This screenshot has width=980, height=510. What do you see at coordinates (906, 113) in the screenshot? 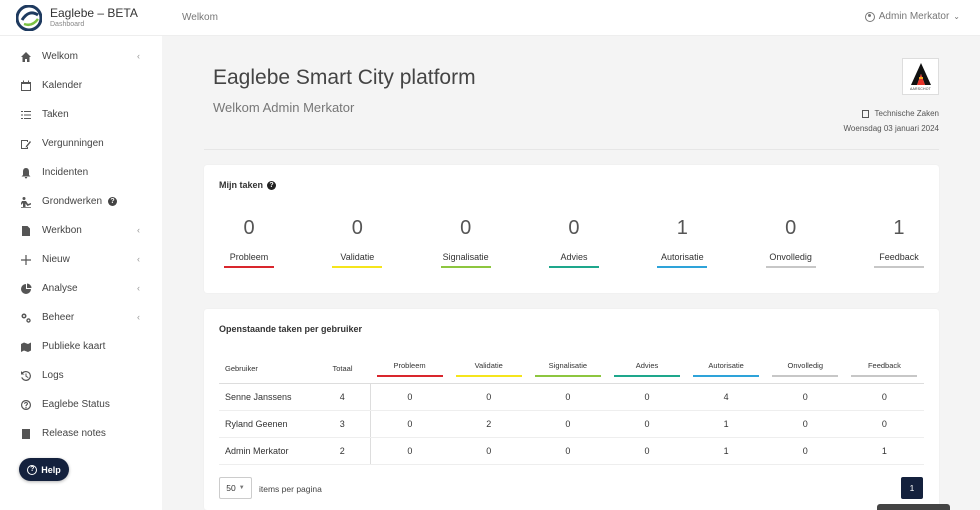
I see `department-label: Technische Zaken` at bounding box center [906, 113].